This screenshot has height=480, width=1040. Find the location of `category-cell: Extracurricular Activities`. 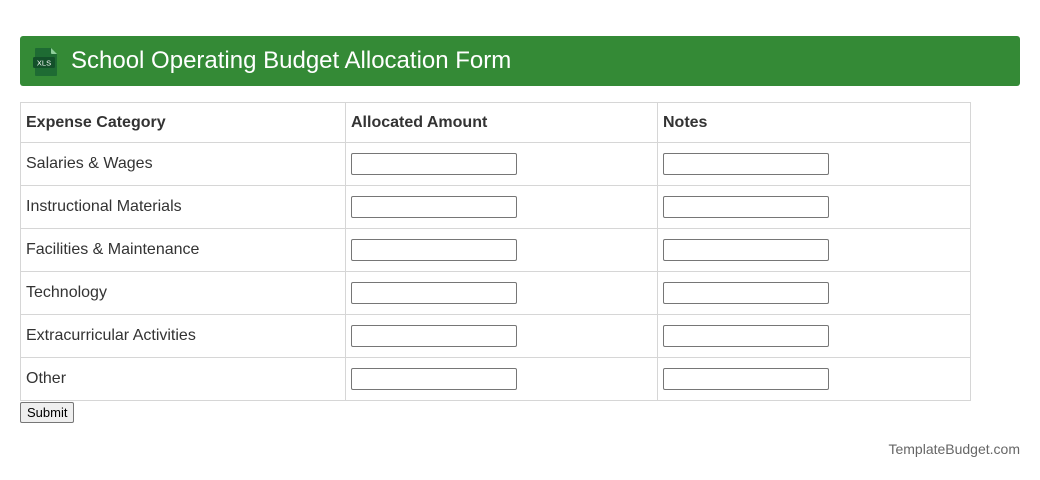

category-cell: Extracurricular Activities is located at coordinates (183, 336).